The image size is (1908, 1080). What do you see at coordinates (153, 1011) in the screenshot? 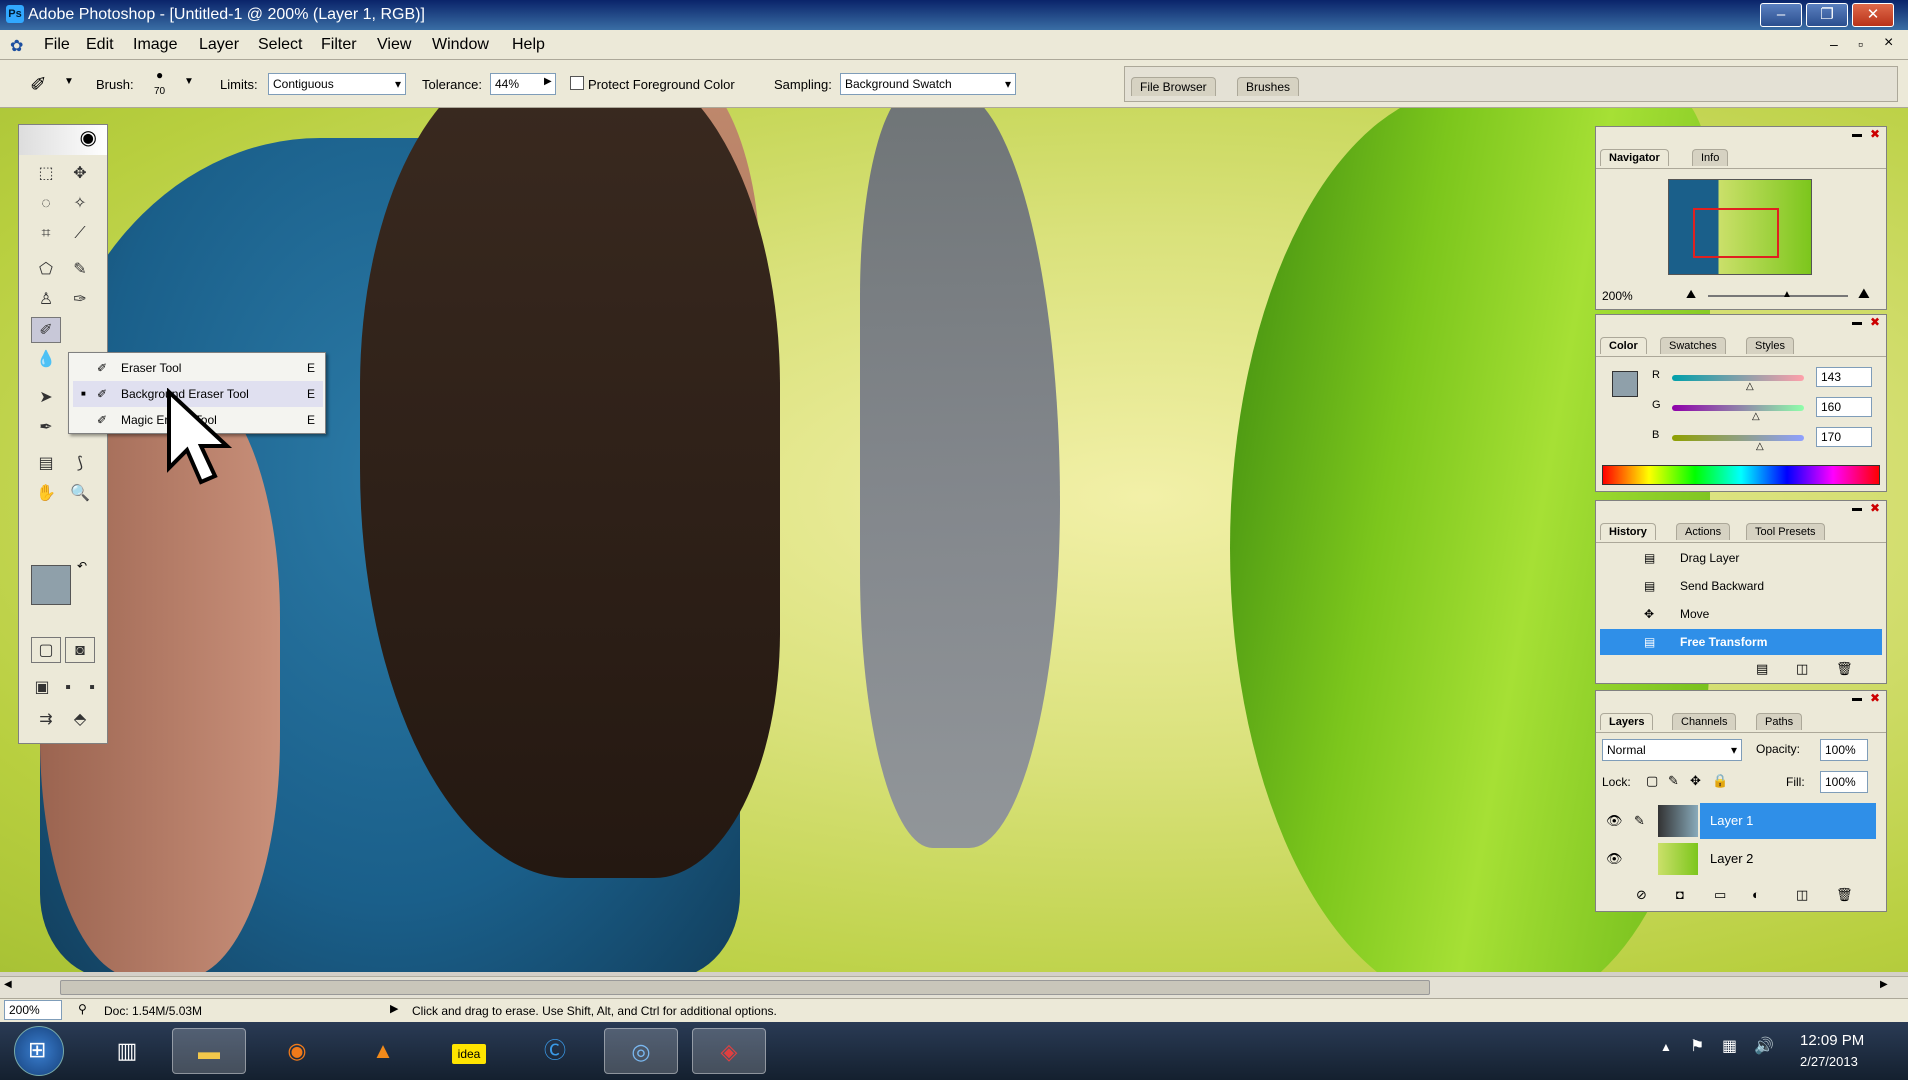
I see `doc-size: Doc: 1.54M/5.03M` at bounding box center [153, 1011].